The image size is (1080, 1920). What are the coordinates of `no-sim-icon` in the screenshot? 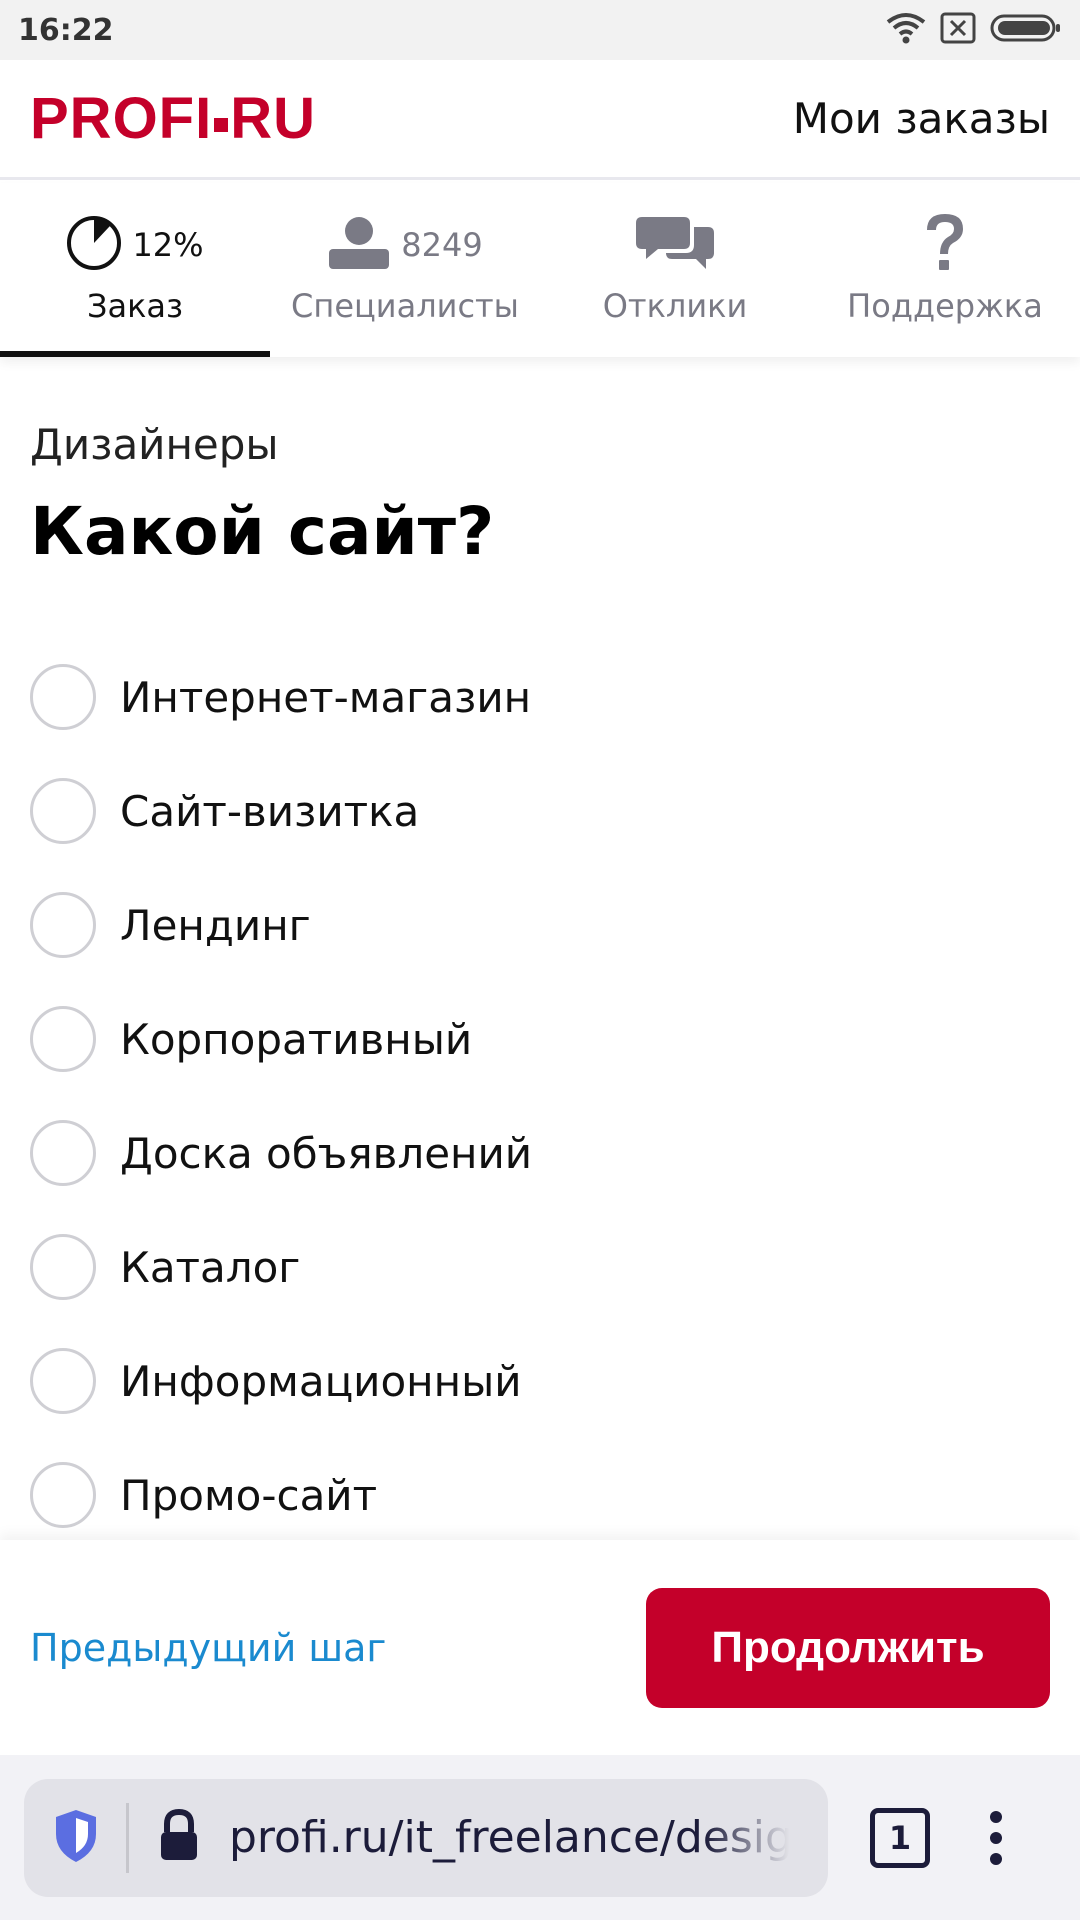 It's located at (958, 30).